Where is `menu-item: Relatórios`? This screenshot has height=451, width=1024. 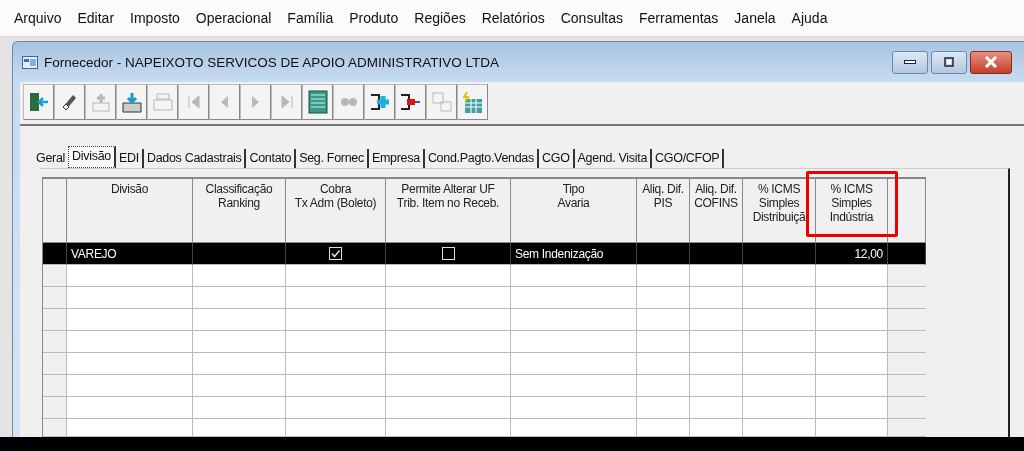
menu-item: Relatórios is located at coordinates (513, 18).